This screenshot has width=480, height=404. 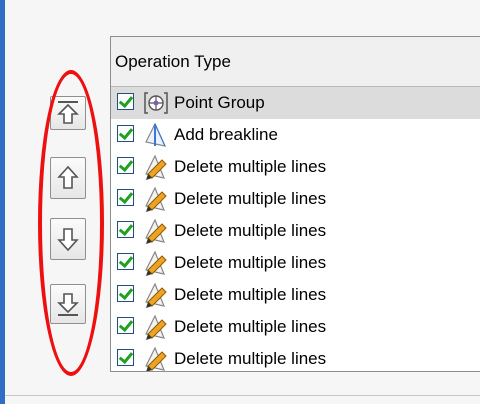 I want to click on list-row: Point Group, so click(x=295, y=103).